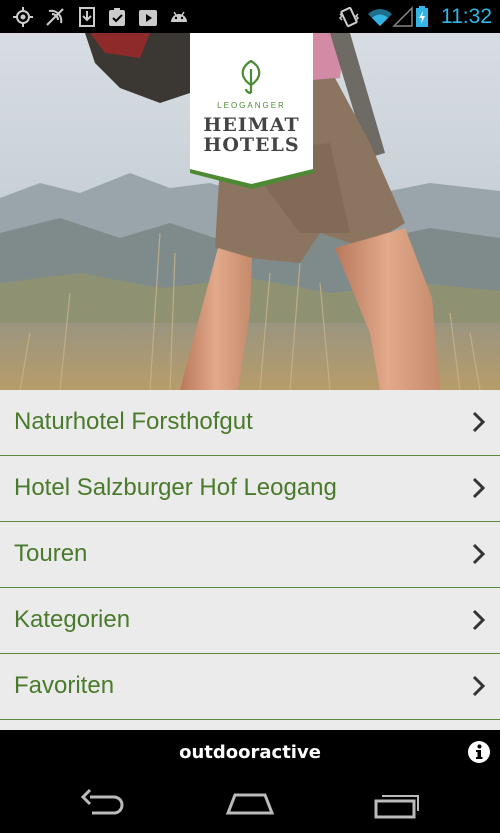 This screenshot has width=500, height=833. Describe the element at coordinates (397, 804) in the screenshot. I see `recent-apps-icon` at that location.